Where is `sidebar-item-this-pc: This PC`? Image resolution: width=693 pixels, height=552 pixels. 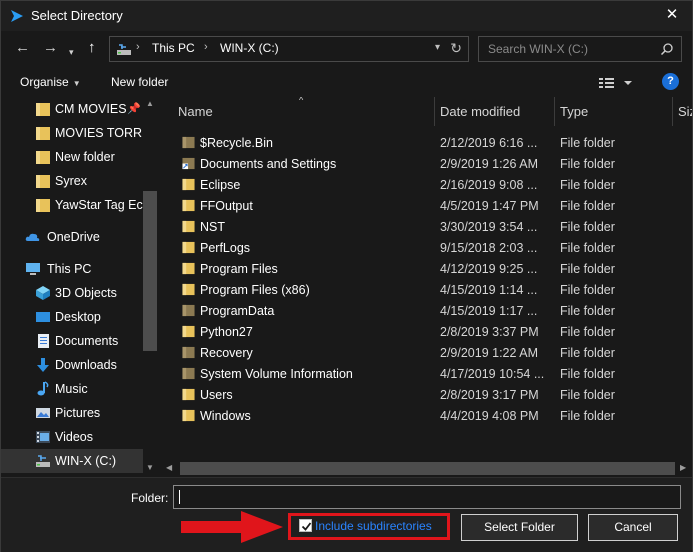 sidebar-item-this-pc: This PC is located at coordinates (72, 269).